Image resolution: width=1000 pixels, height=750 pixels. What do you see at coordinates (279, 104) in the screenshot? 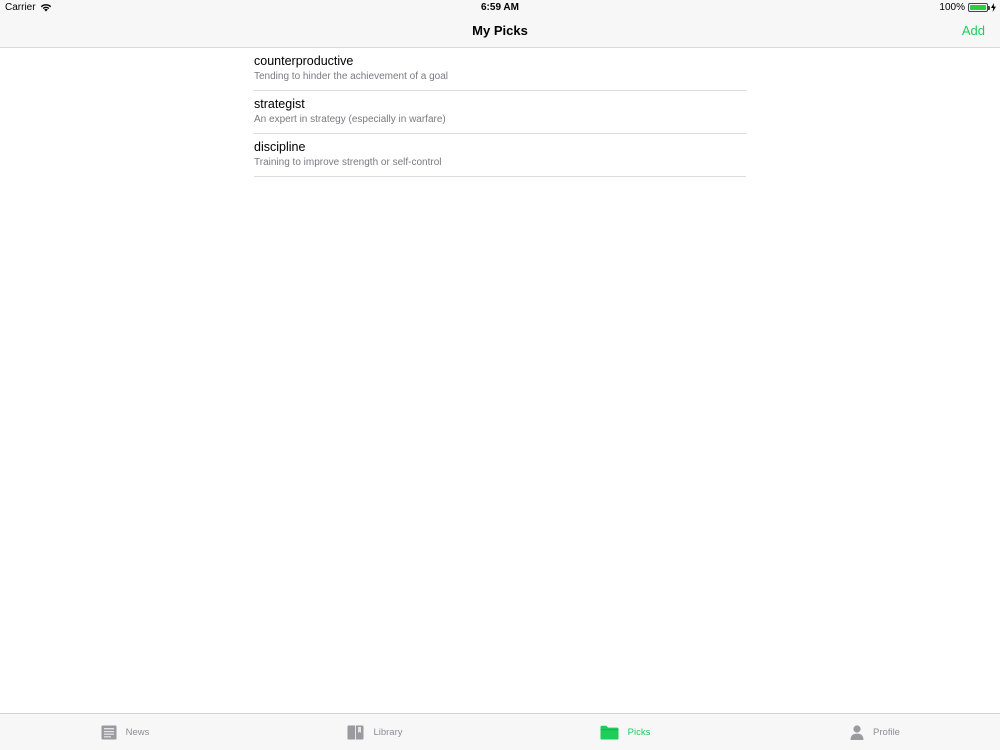
I see `pick-word: strategist` at bounding box center [279, 104].